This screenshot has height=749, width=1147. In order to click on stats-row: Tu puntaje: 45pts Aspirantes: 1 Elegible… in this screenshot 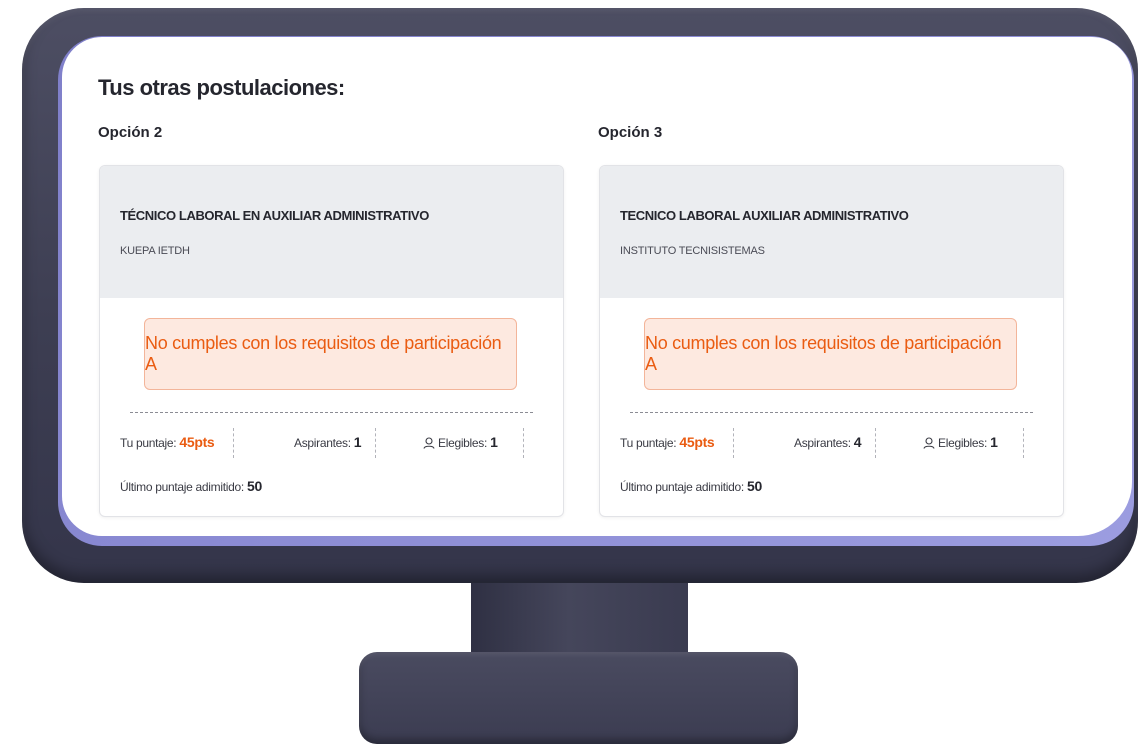, I will do `click(326, 443)`.